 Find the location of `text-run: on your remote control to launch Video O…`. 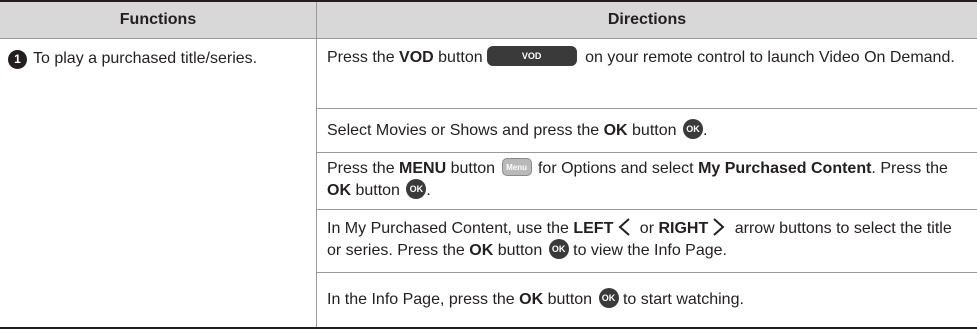

text-run: on your remote control to launch Video O… is located at coordinates (767, 57).